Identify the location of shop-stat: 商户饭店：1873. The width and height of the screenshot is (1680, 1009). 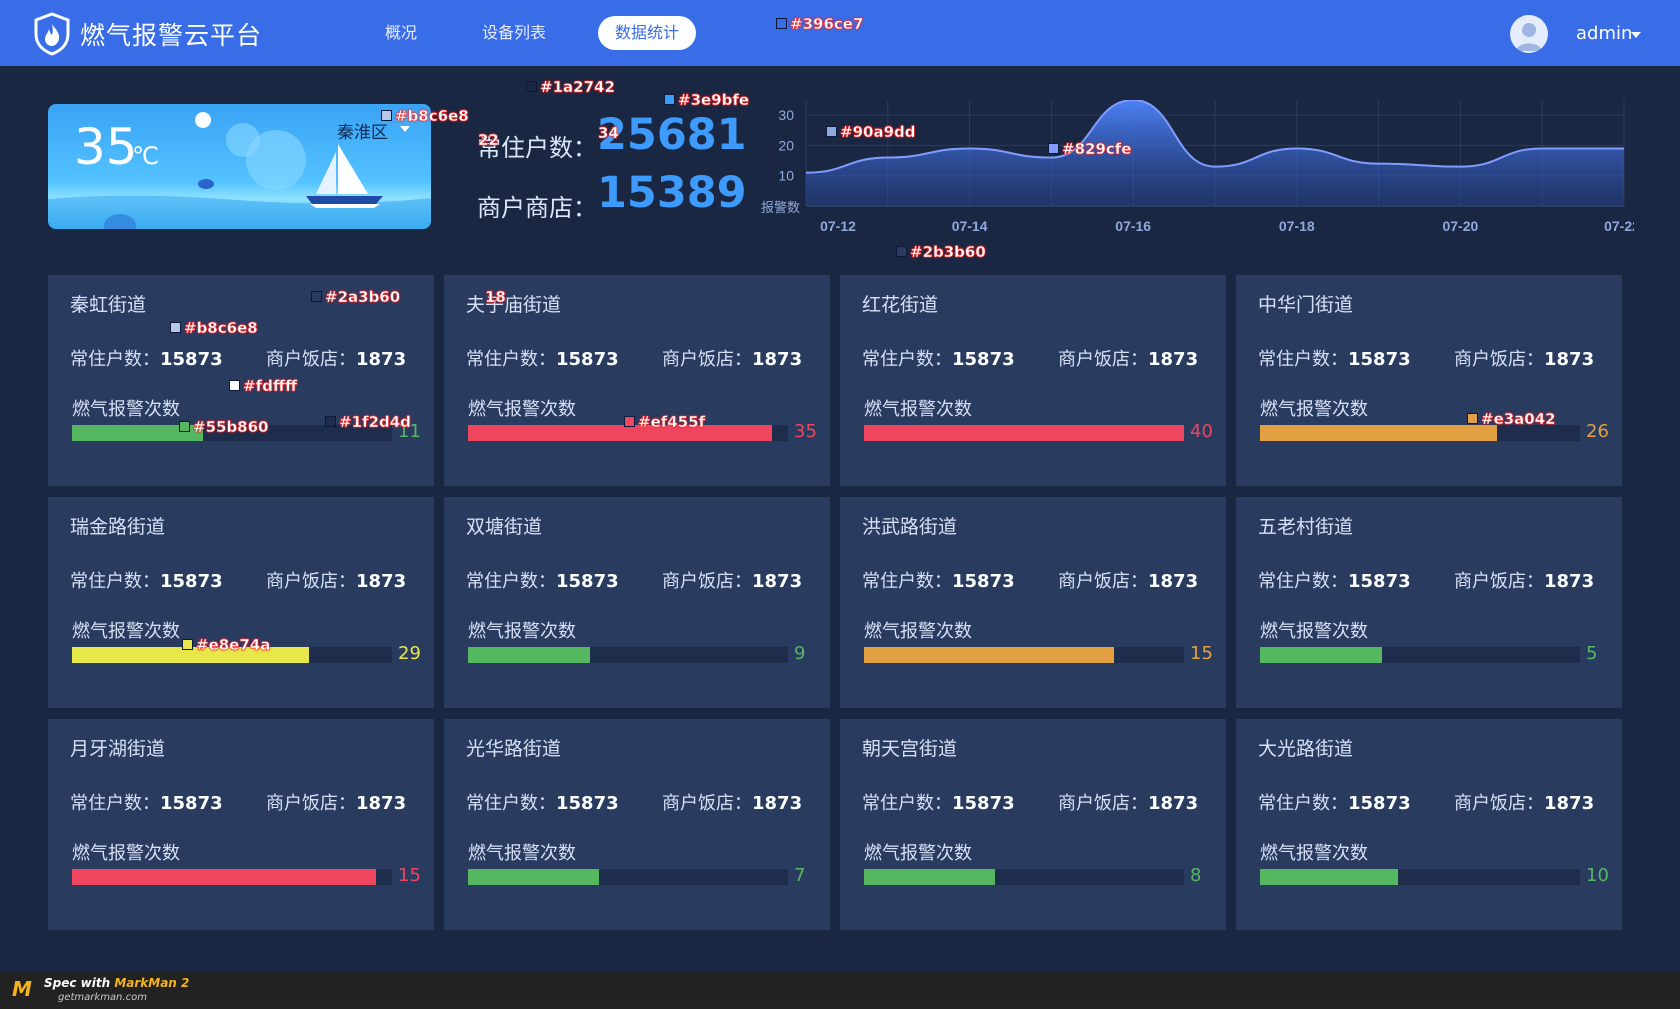
(732, 580).